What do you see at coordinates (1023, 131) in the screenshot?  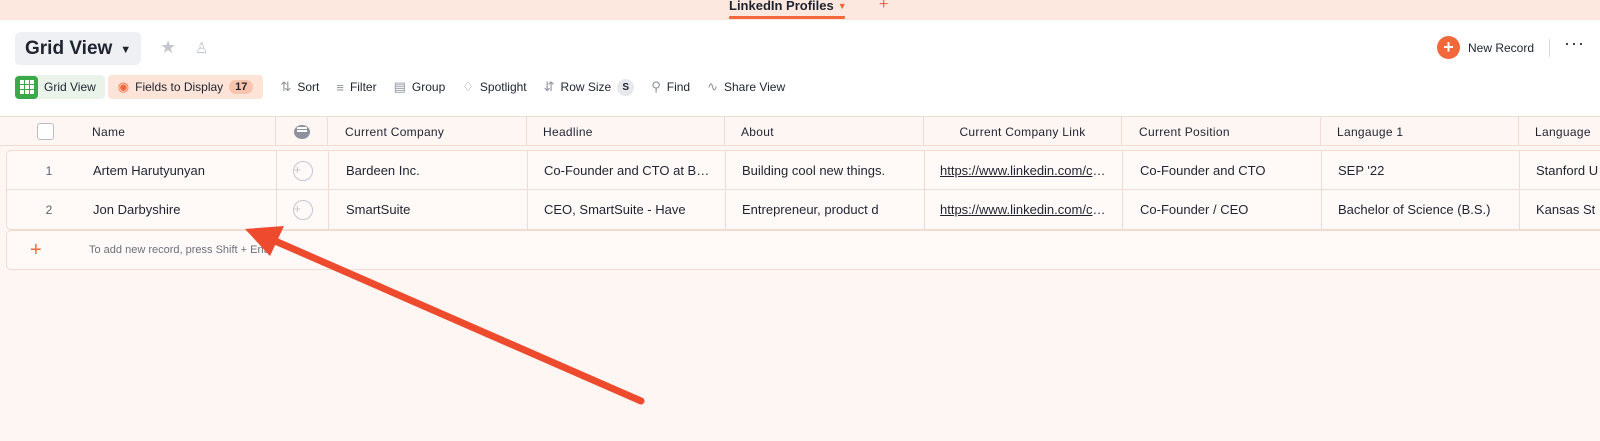 I see `column-header-current-company-link: Current Company Link` at bounding box center [1023, 131].